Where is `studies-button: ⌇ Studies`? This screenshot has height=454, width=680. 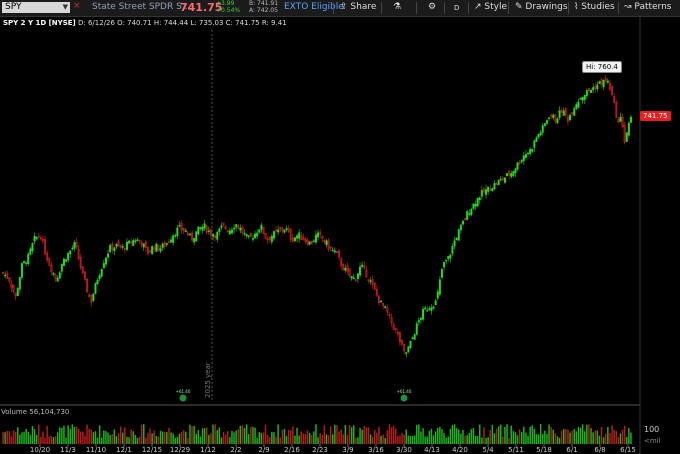
studies-button: ⌇ Studies is located at coordinates (594, 7).